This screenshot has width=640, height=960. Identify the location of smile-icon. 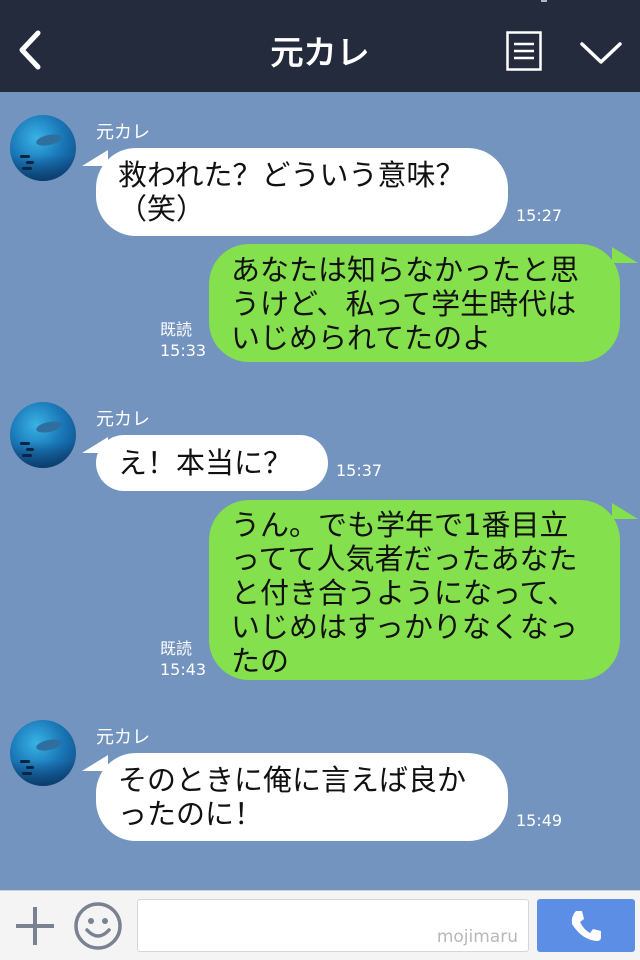
(98, 926).